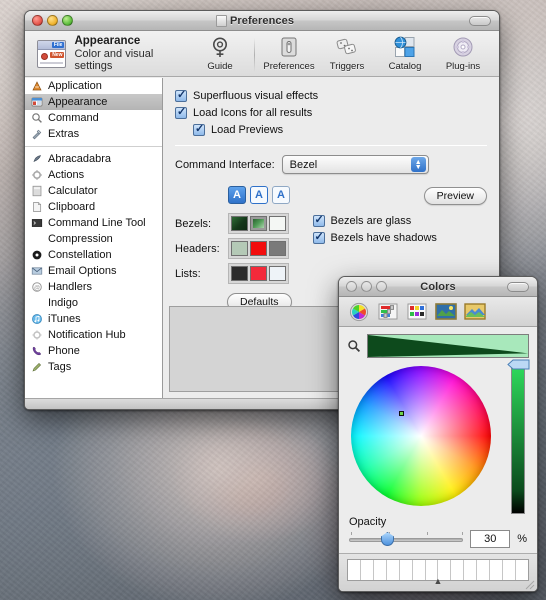 This screenshot has height=600, width=546. Describe the element at coordinates (438, 287) in the screenshot. I see `colors-titlebar: Colors` at that location.